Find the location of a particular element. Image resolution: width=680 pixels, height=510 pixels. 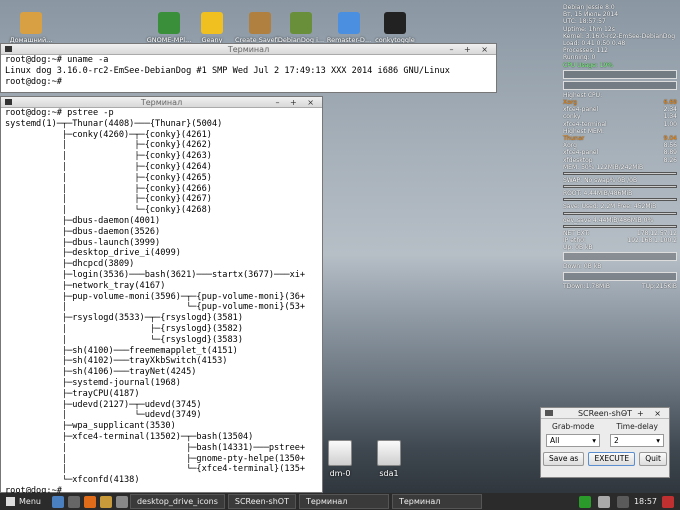

task-screenshot: SCReen-shOT is located at coordinates (261, 501).